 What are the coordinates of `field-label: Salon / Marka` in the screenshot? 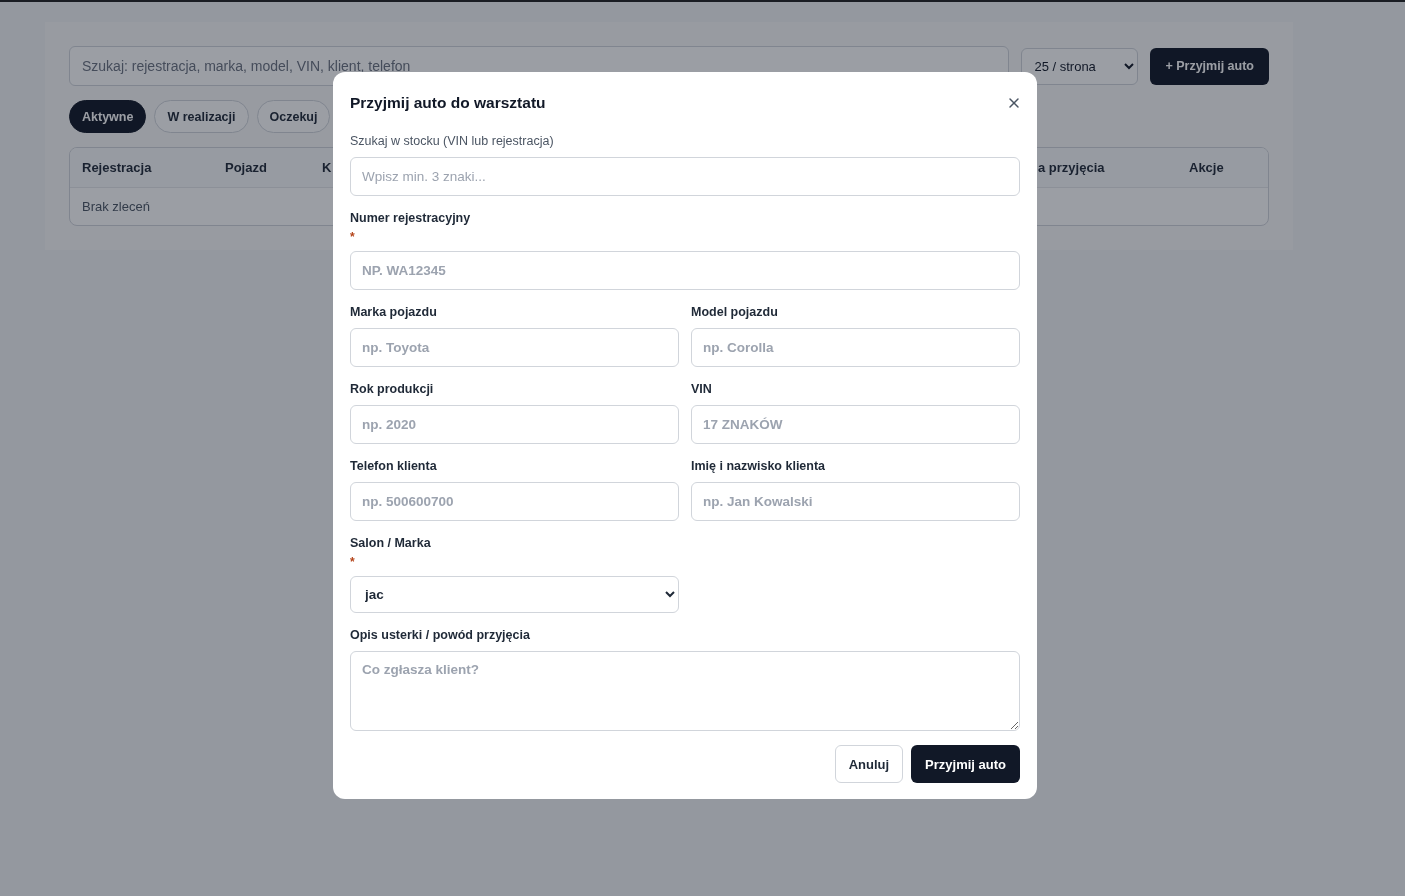 It's located at (391, 543).